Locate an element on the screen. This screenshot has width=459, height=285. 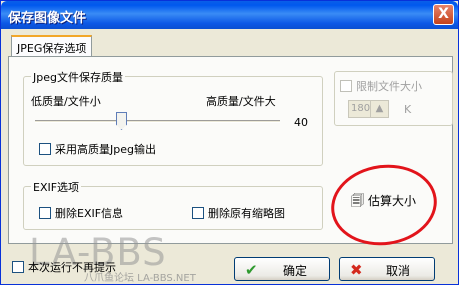
exif-group-title: EXIF选项 is located at coordinates (56, 187).